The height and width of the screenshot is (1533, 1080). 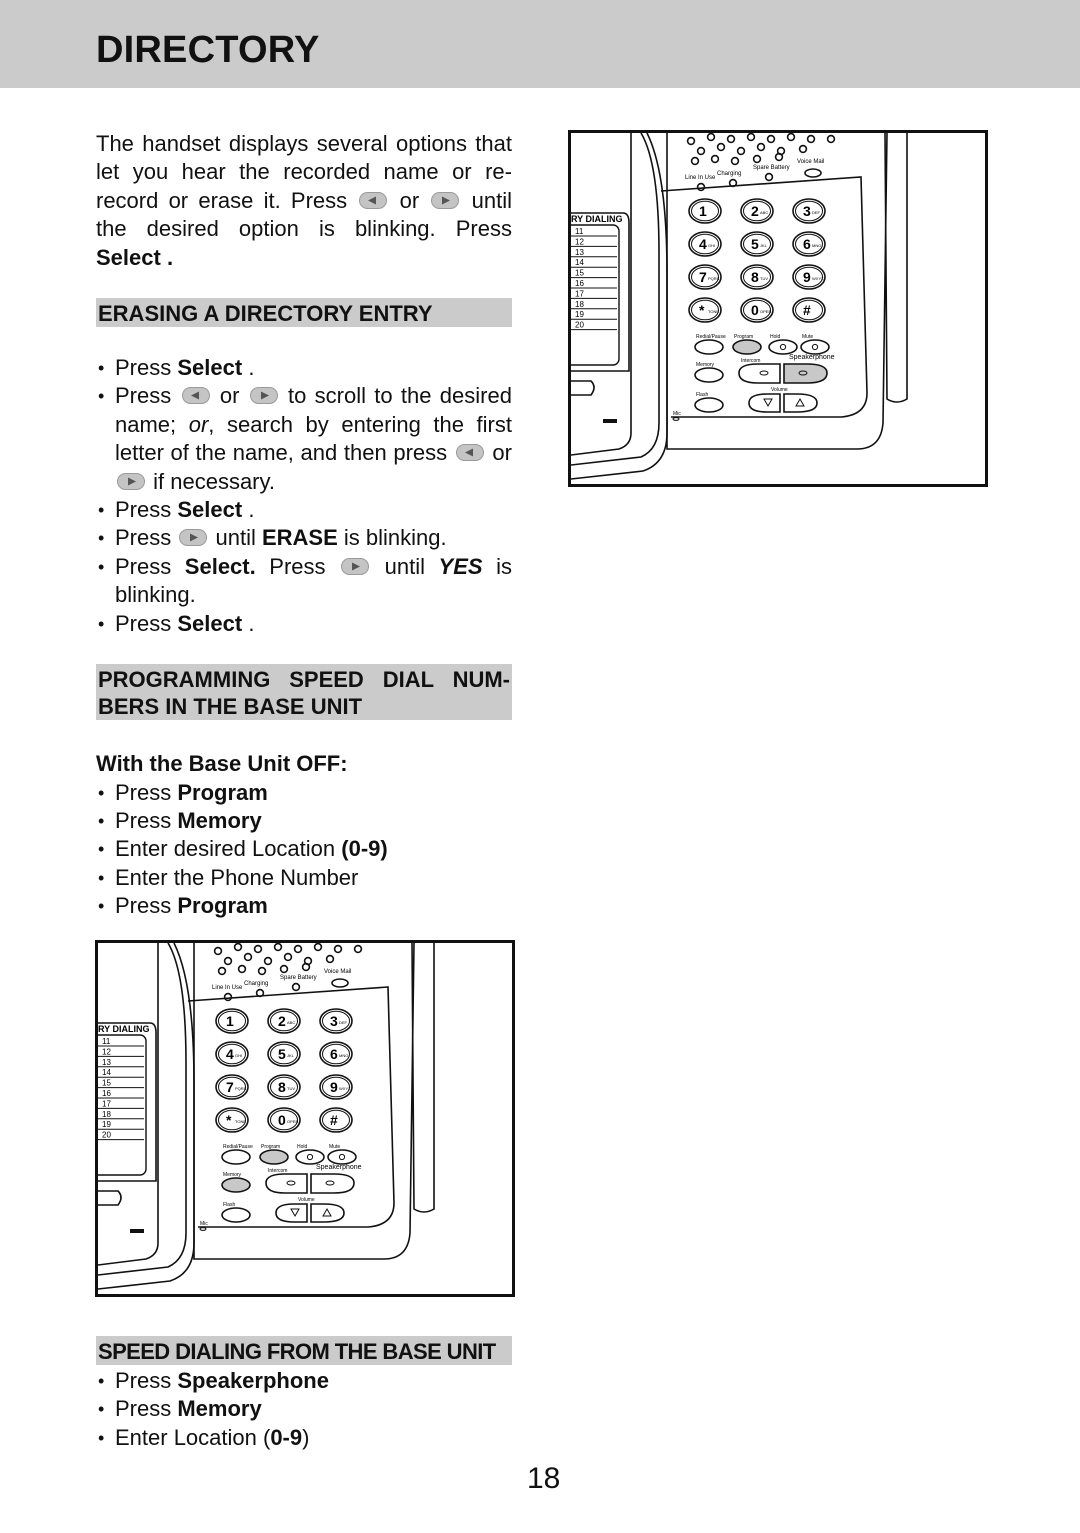 I want to click on directory-card-label: RY DIALING, so click(x=597, y=219).